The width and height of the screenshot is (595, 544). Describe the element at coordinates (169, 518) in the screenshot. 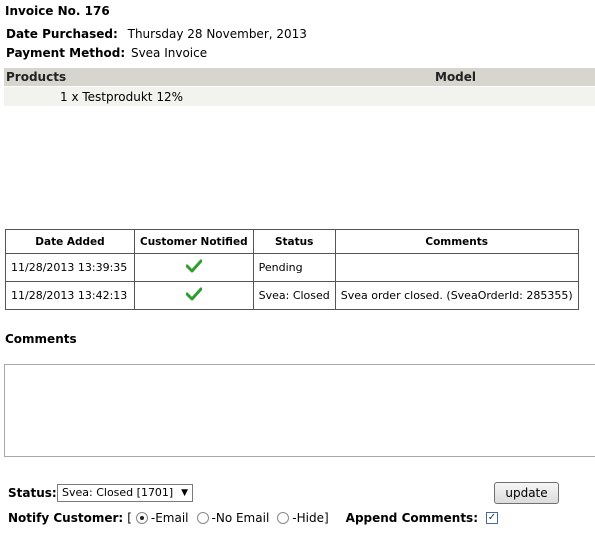

I see `notify-email-label: -Email` at that location.